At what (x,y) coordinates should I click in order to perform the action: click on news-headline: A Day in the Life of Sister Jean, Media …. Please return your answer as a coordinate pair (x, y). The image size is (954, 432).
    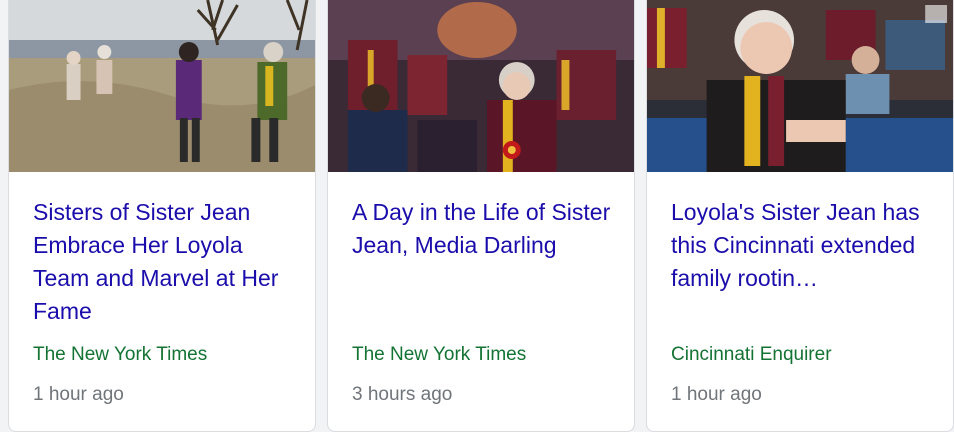
    Looking at the image, I should click on (484, 229).